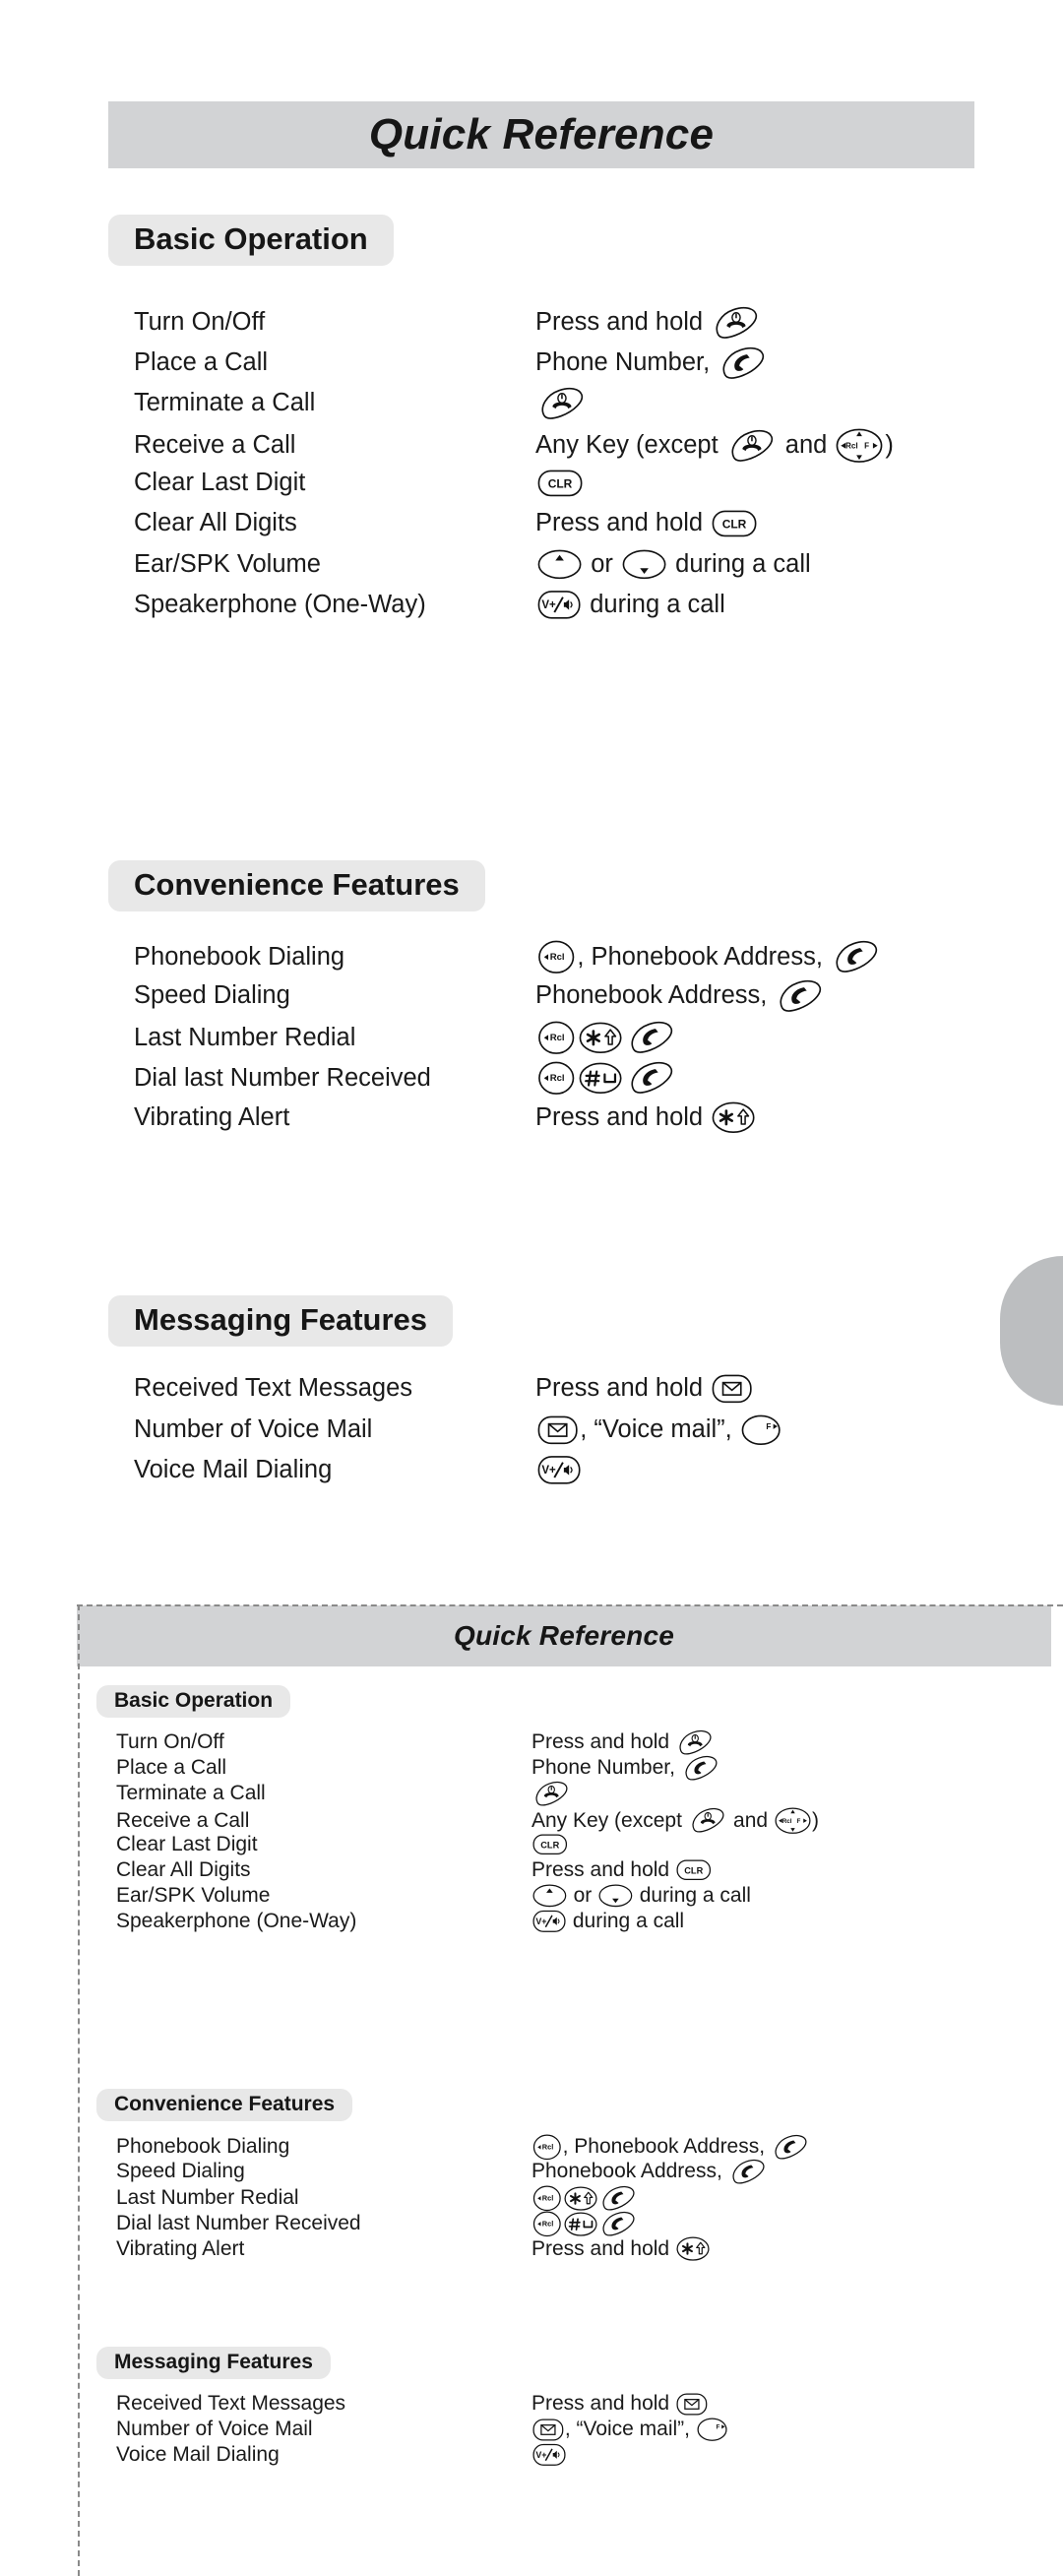 Image resolution: width=1063 pixels, height=2576 pixels. What do you see at coordinates (180, 2248) in the screenshot?
I see `row-label: Vibrating Alert` at bounding box center [180, 2248].